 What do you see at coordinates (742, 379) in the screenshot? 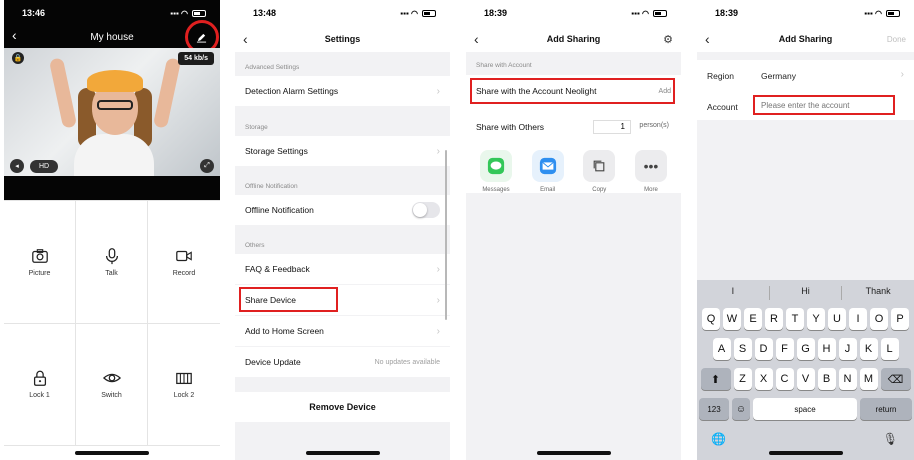
I see `key-z: Z` at bounding box center [742, 379].